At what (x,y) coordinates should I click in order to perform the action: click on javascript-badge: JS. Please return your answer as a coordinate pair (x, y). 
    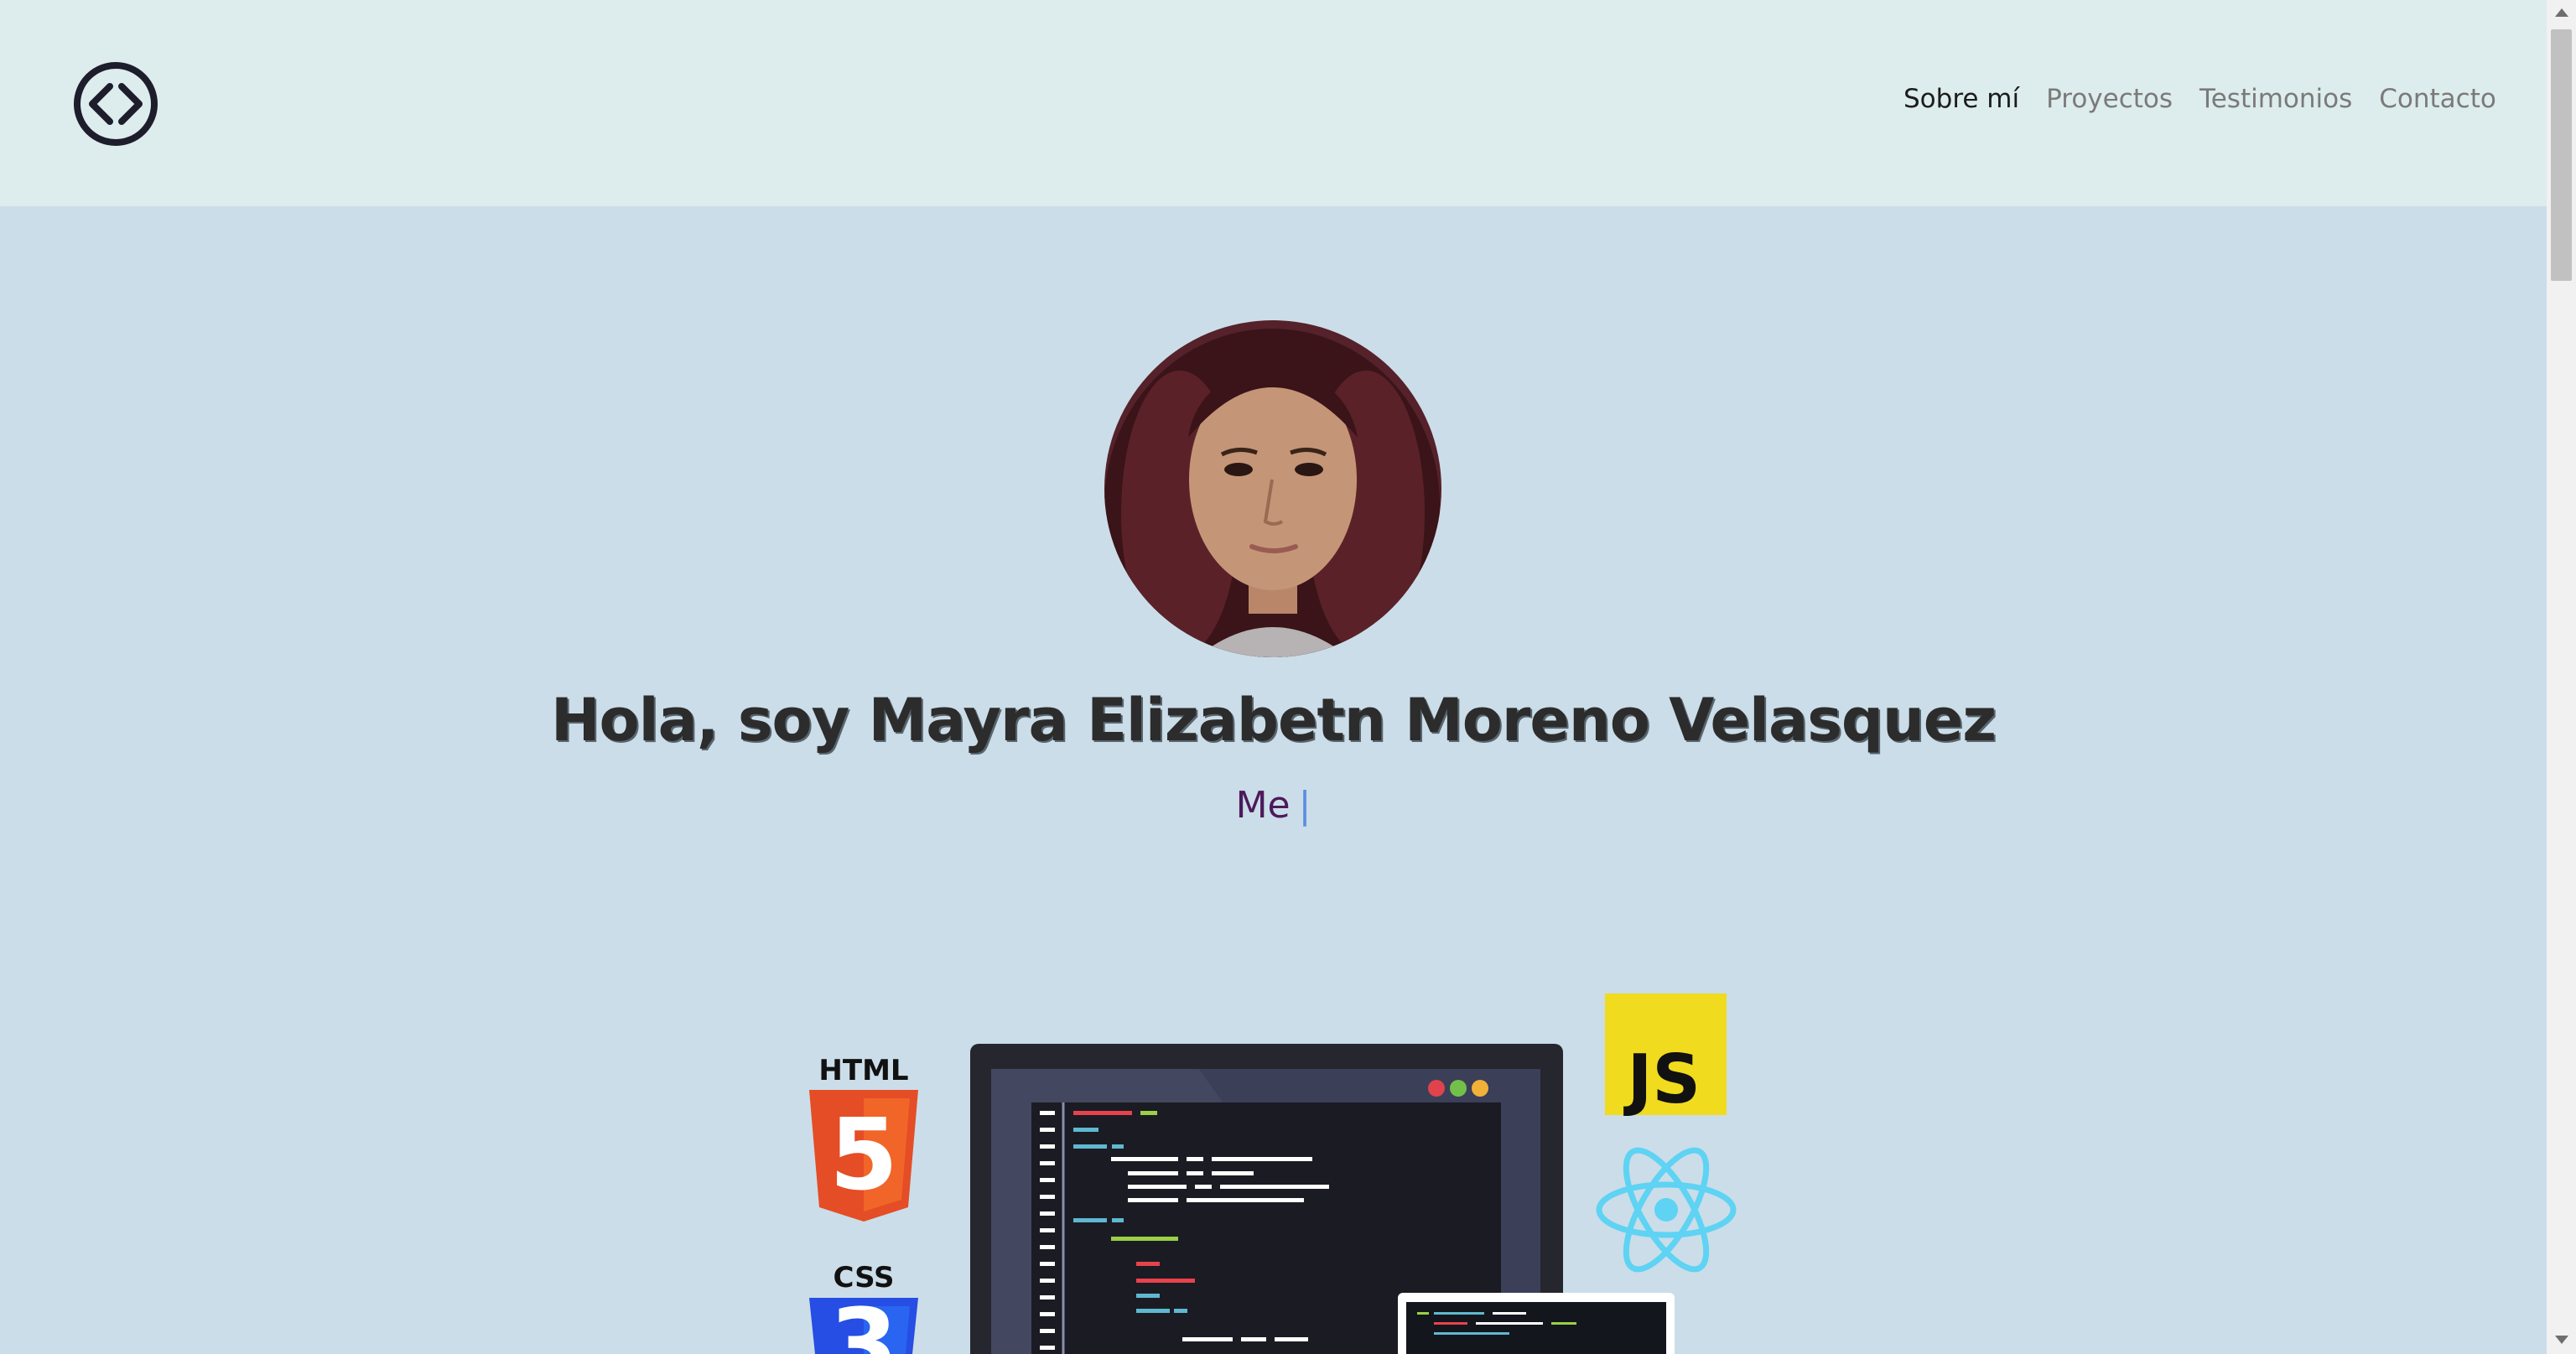
    Looking at the image, I should click on (1666, 1055).